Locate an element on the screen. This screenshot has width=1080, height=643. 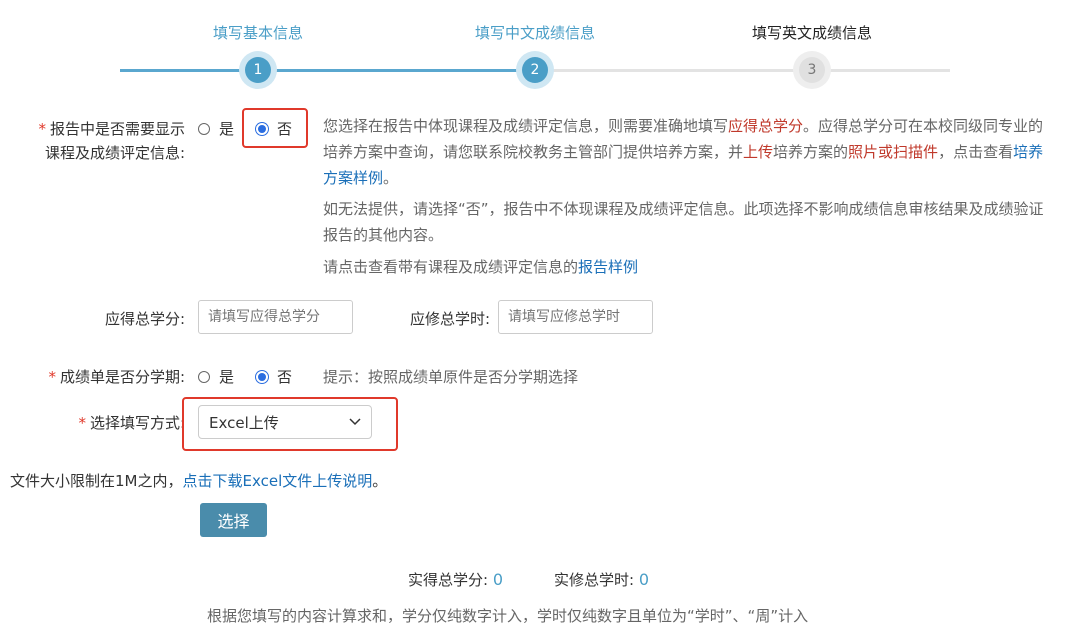
display-course-label: * 报告中是否需要显示 课程及成绩评定信息: is located at coordinates (111, 141).